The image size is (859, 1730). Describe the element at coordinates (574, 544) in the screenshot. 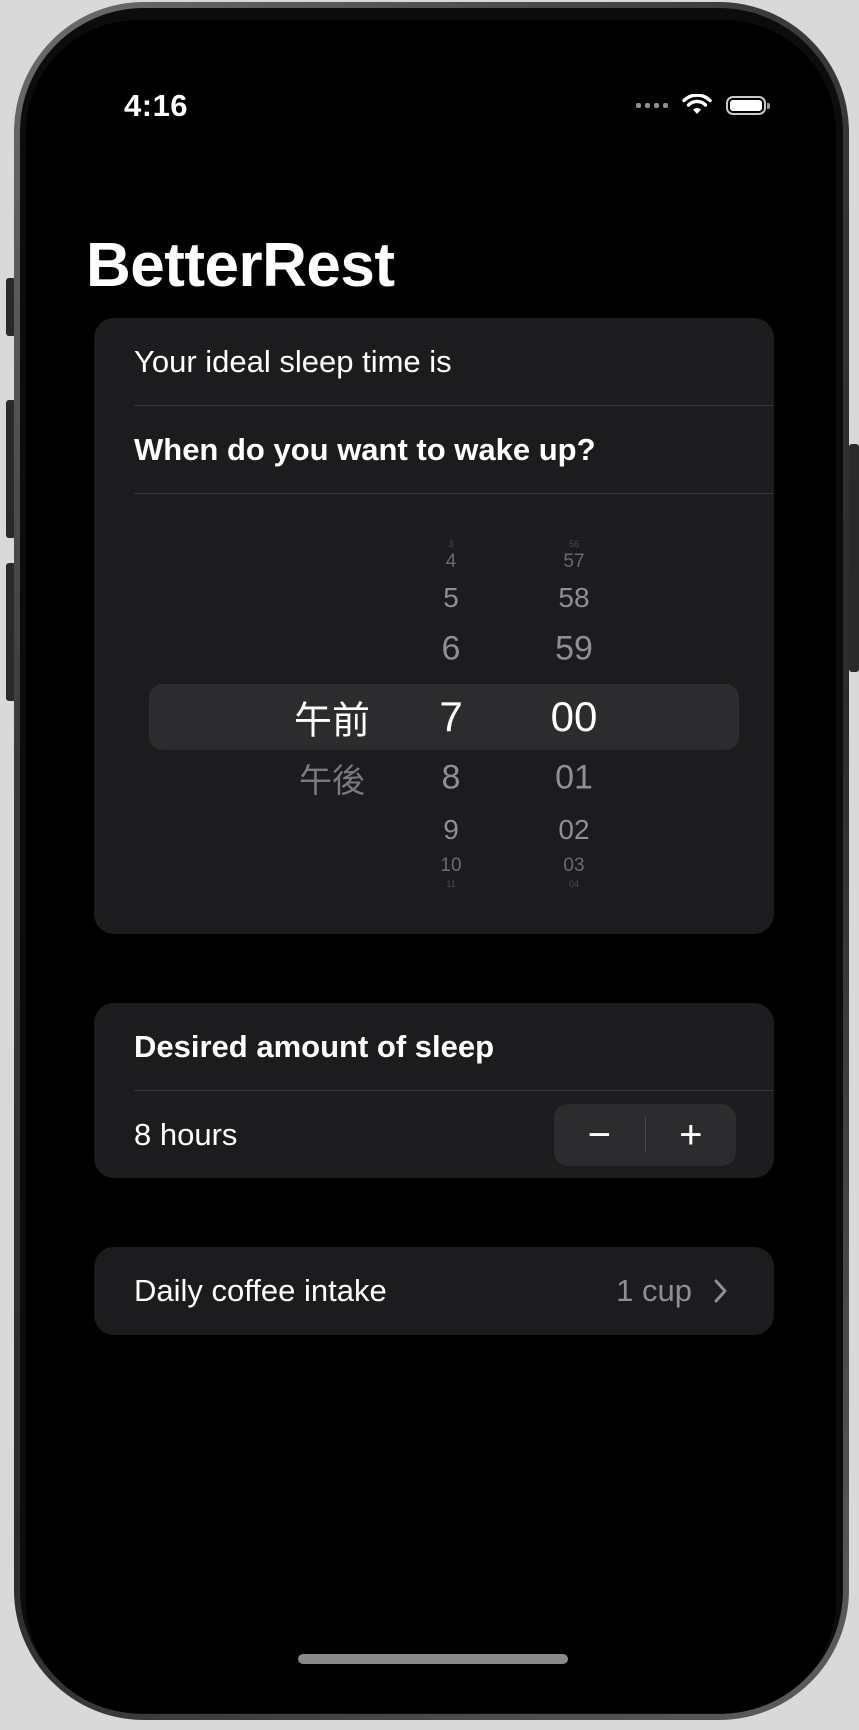

I see `picker-minute-option: 56` at that location.